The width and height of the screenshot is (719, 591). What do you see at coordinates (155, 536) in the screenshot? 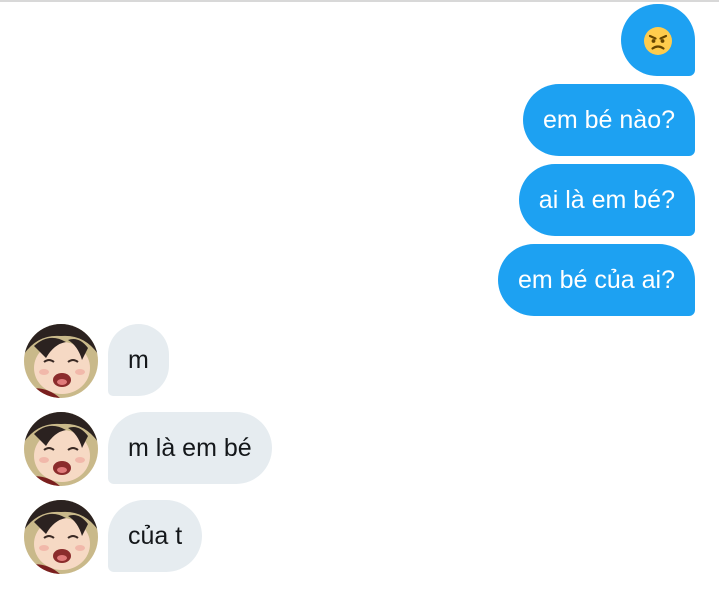
I see `received-message: của t` at bounding box center [155, 536].